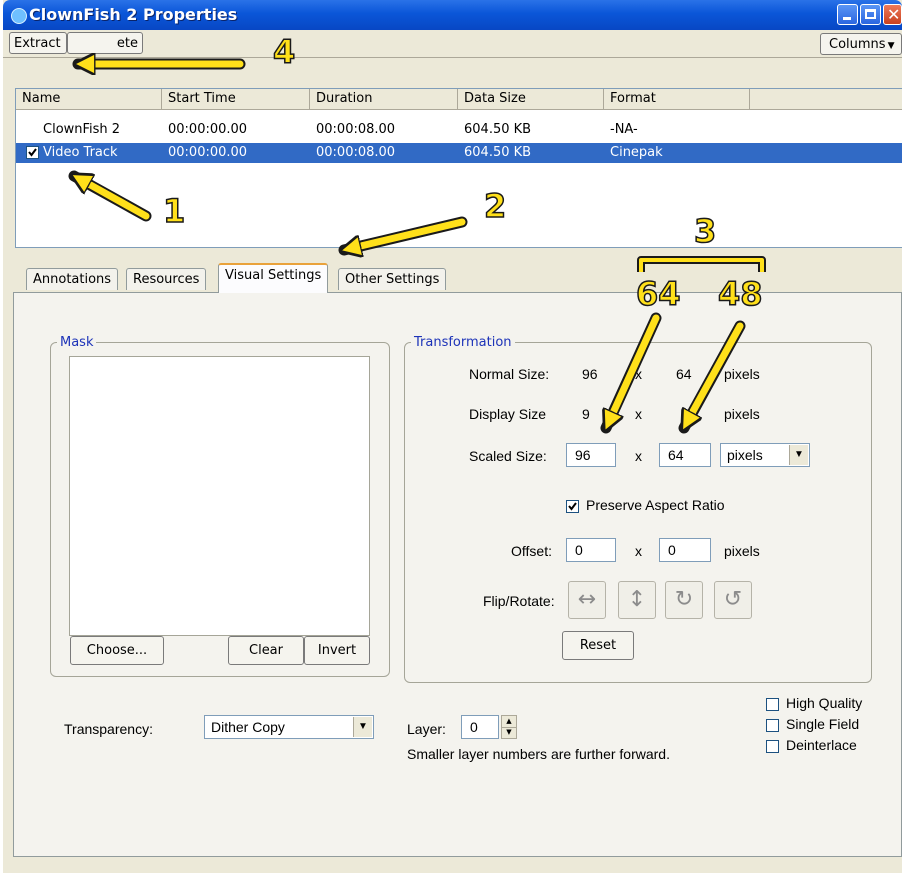 This screenshot has width=902, height=873. What do you see at coordinates (452, 44) in the screenshot?
I see `toolbar: Extract ete Columns ▼` at bounding box center [452, 44].